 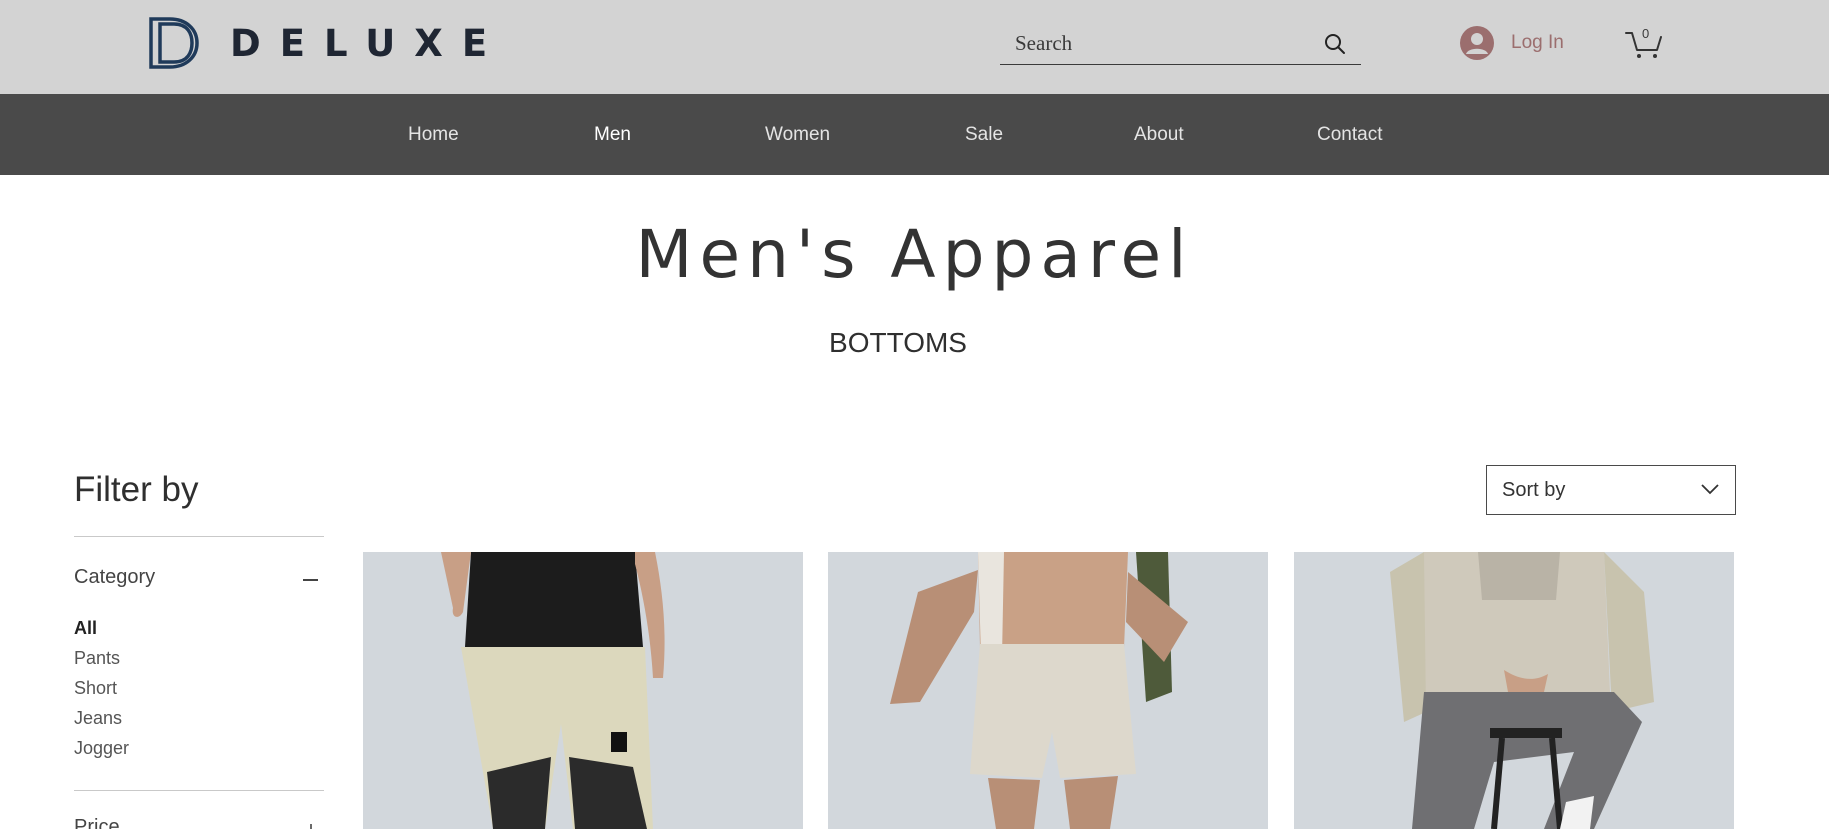 I want to click on brand-name: DELUXE, so click(x=368, y=43).